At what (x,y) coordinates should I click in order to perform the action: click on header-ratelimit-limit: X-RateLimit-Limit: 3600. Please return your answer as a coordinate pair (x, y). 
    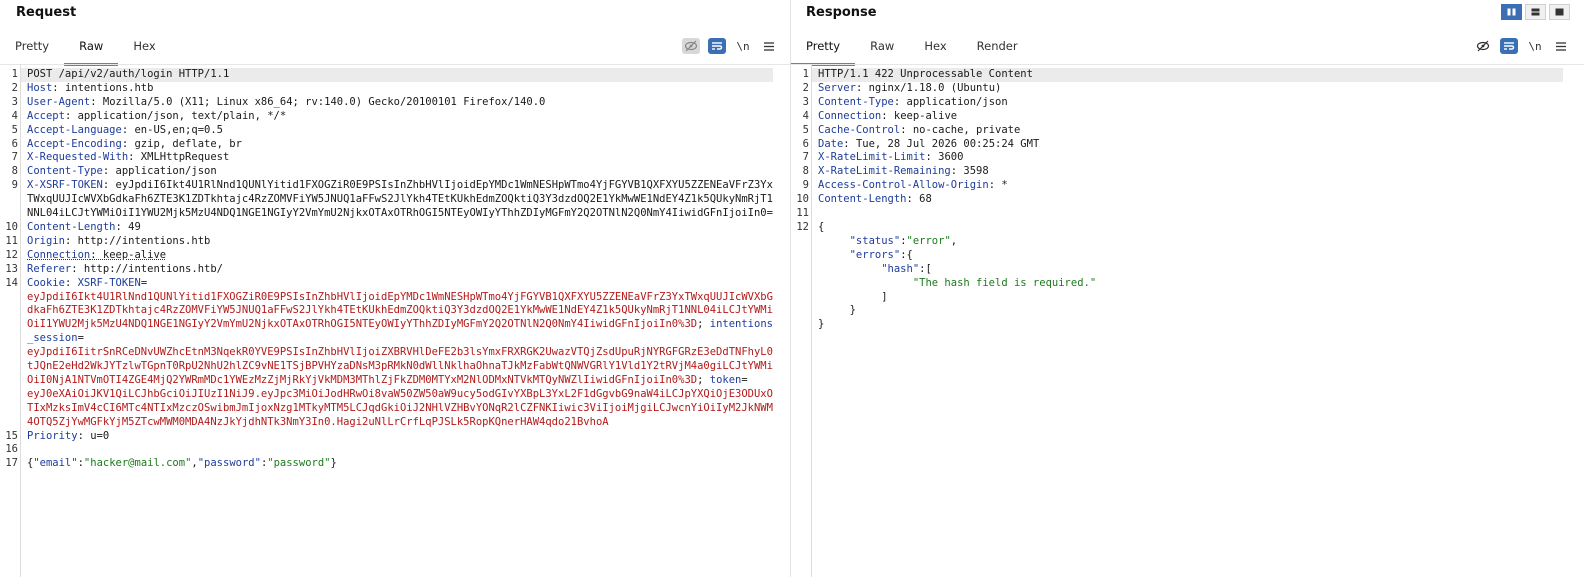
    Looking at the image, I should click on (891, 157).